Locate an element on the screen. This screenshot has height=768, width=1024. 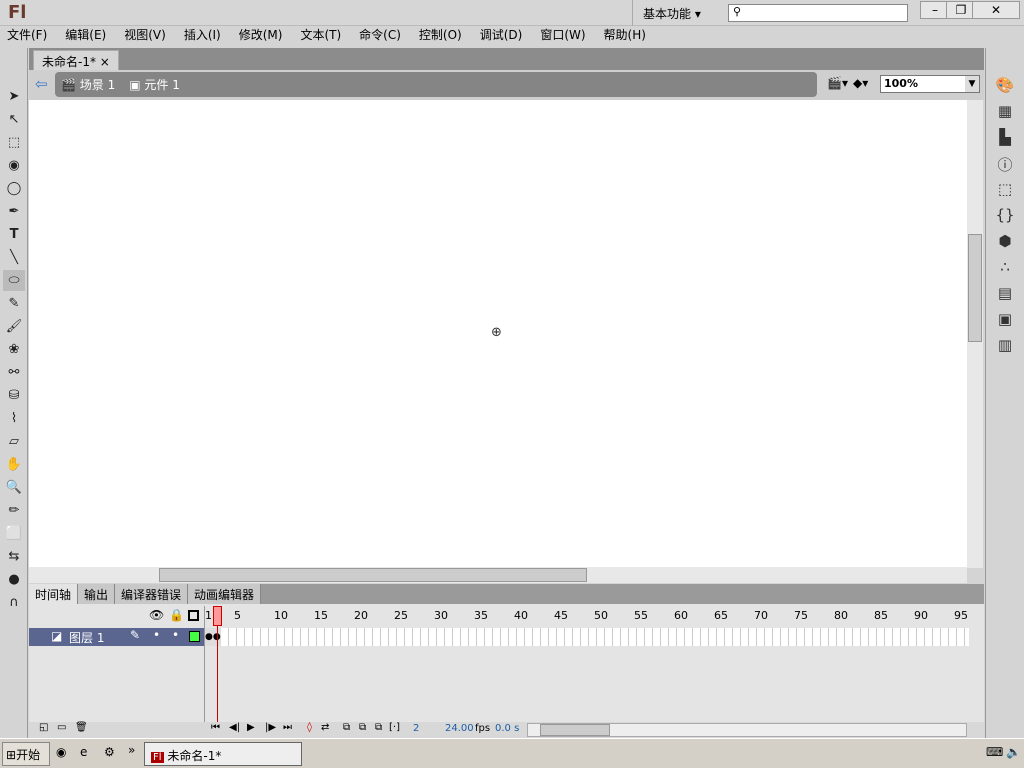
chevron-down-icon: ▼ is located at coordinates (972, 84).